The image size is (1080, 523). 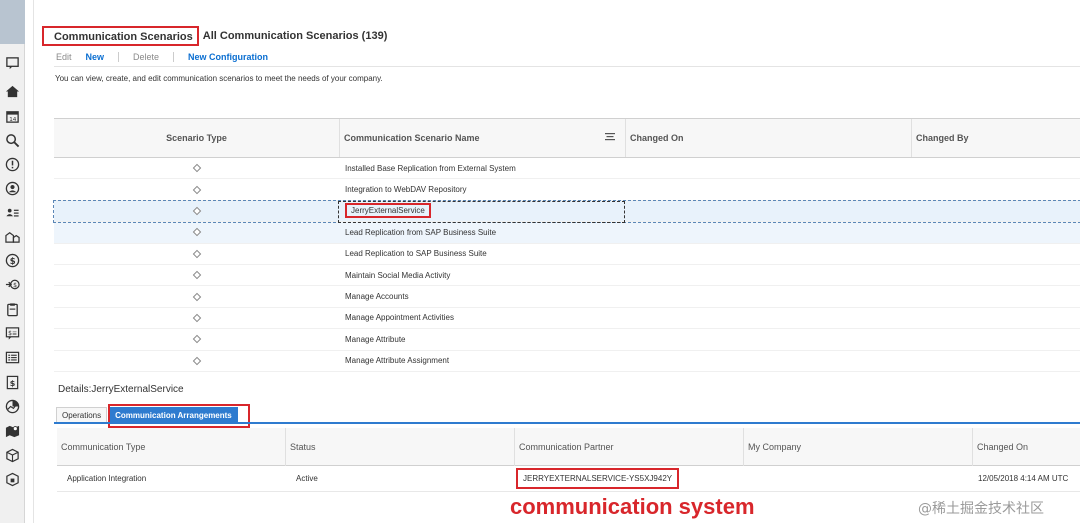 I want to click on column-header-my-company: My Company, so click(x=858, y=447).